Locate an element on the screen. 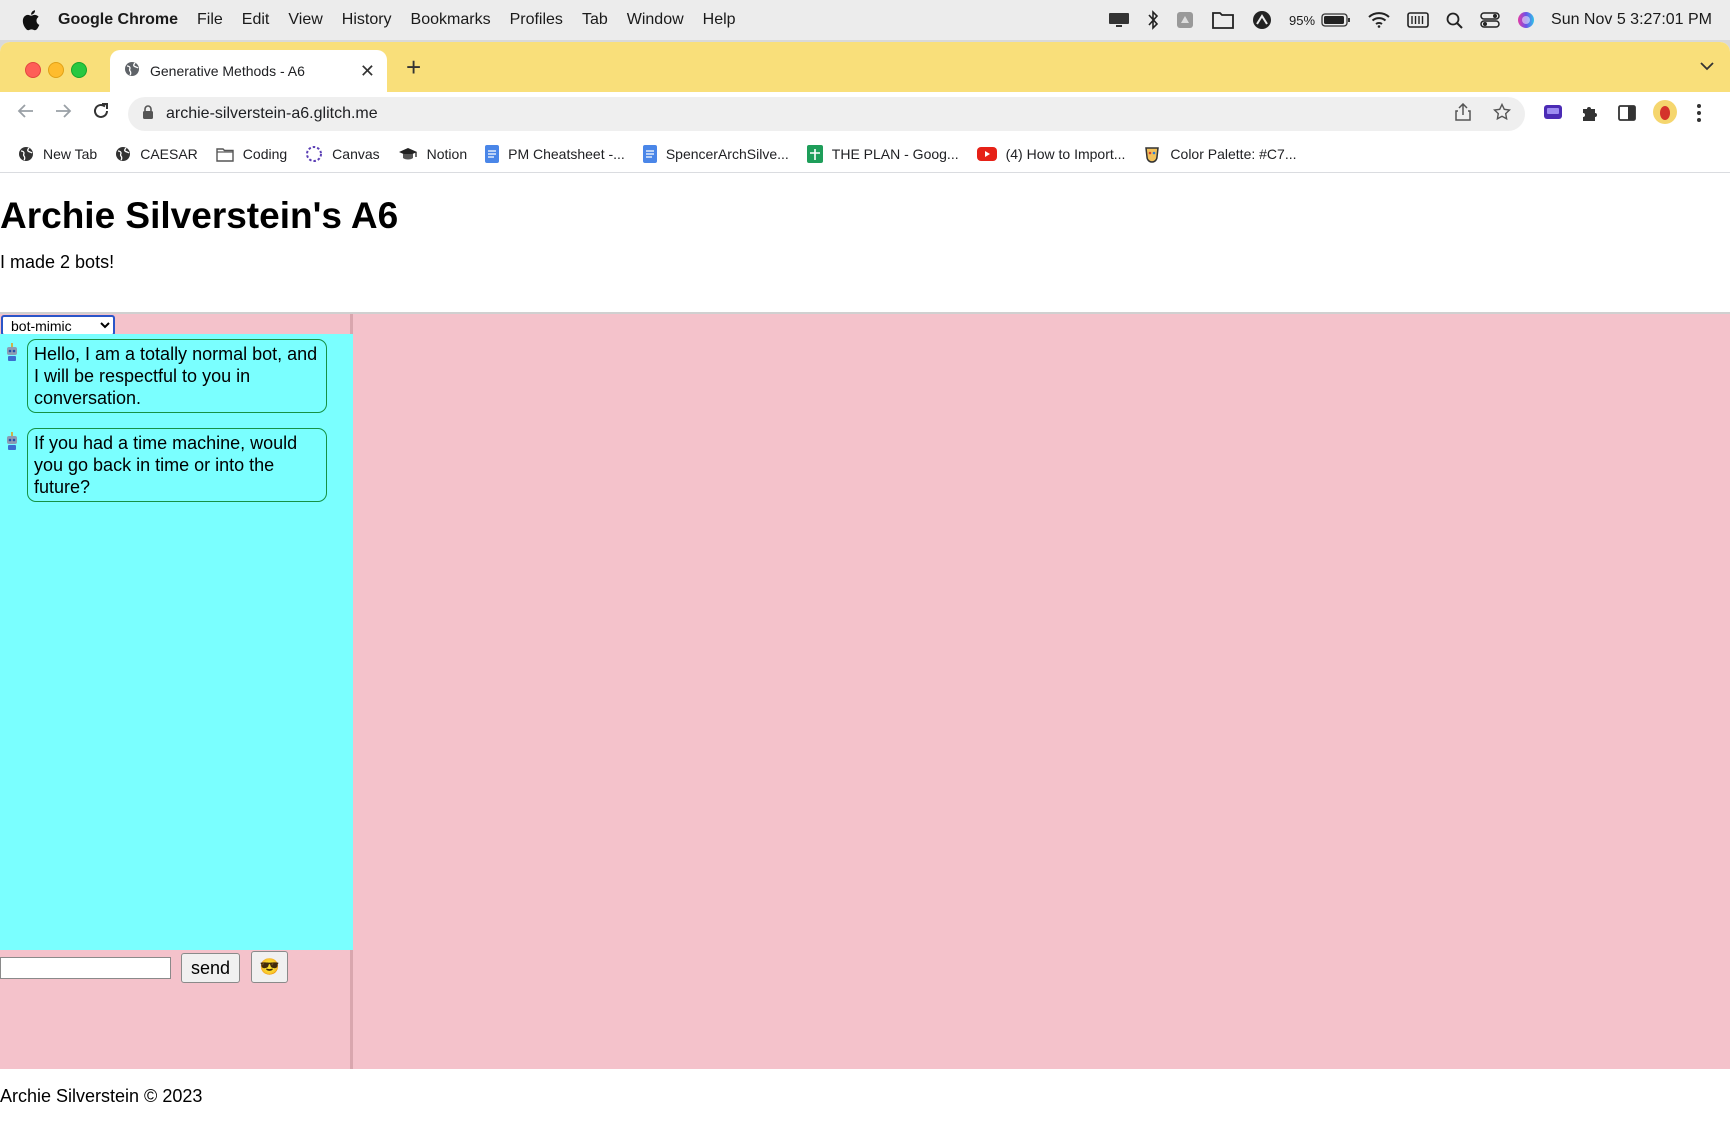 The image size is (1730, 1125). siri-icon is located at coordinates (1526, 20).